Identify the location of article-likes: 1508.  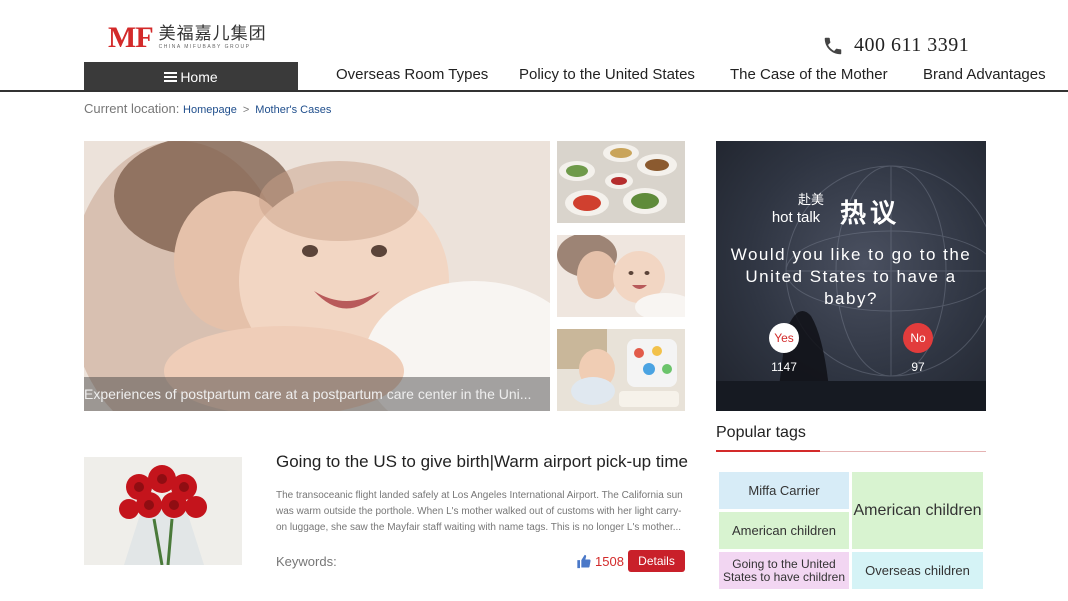
(600, 561).